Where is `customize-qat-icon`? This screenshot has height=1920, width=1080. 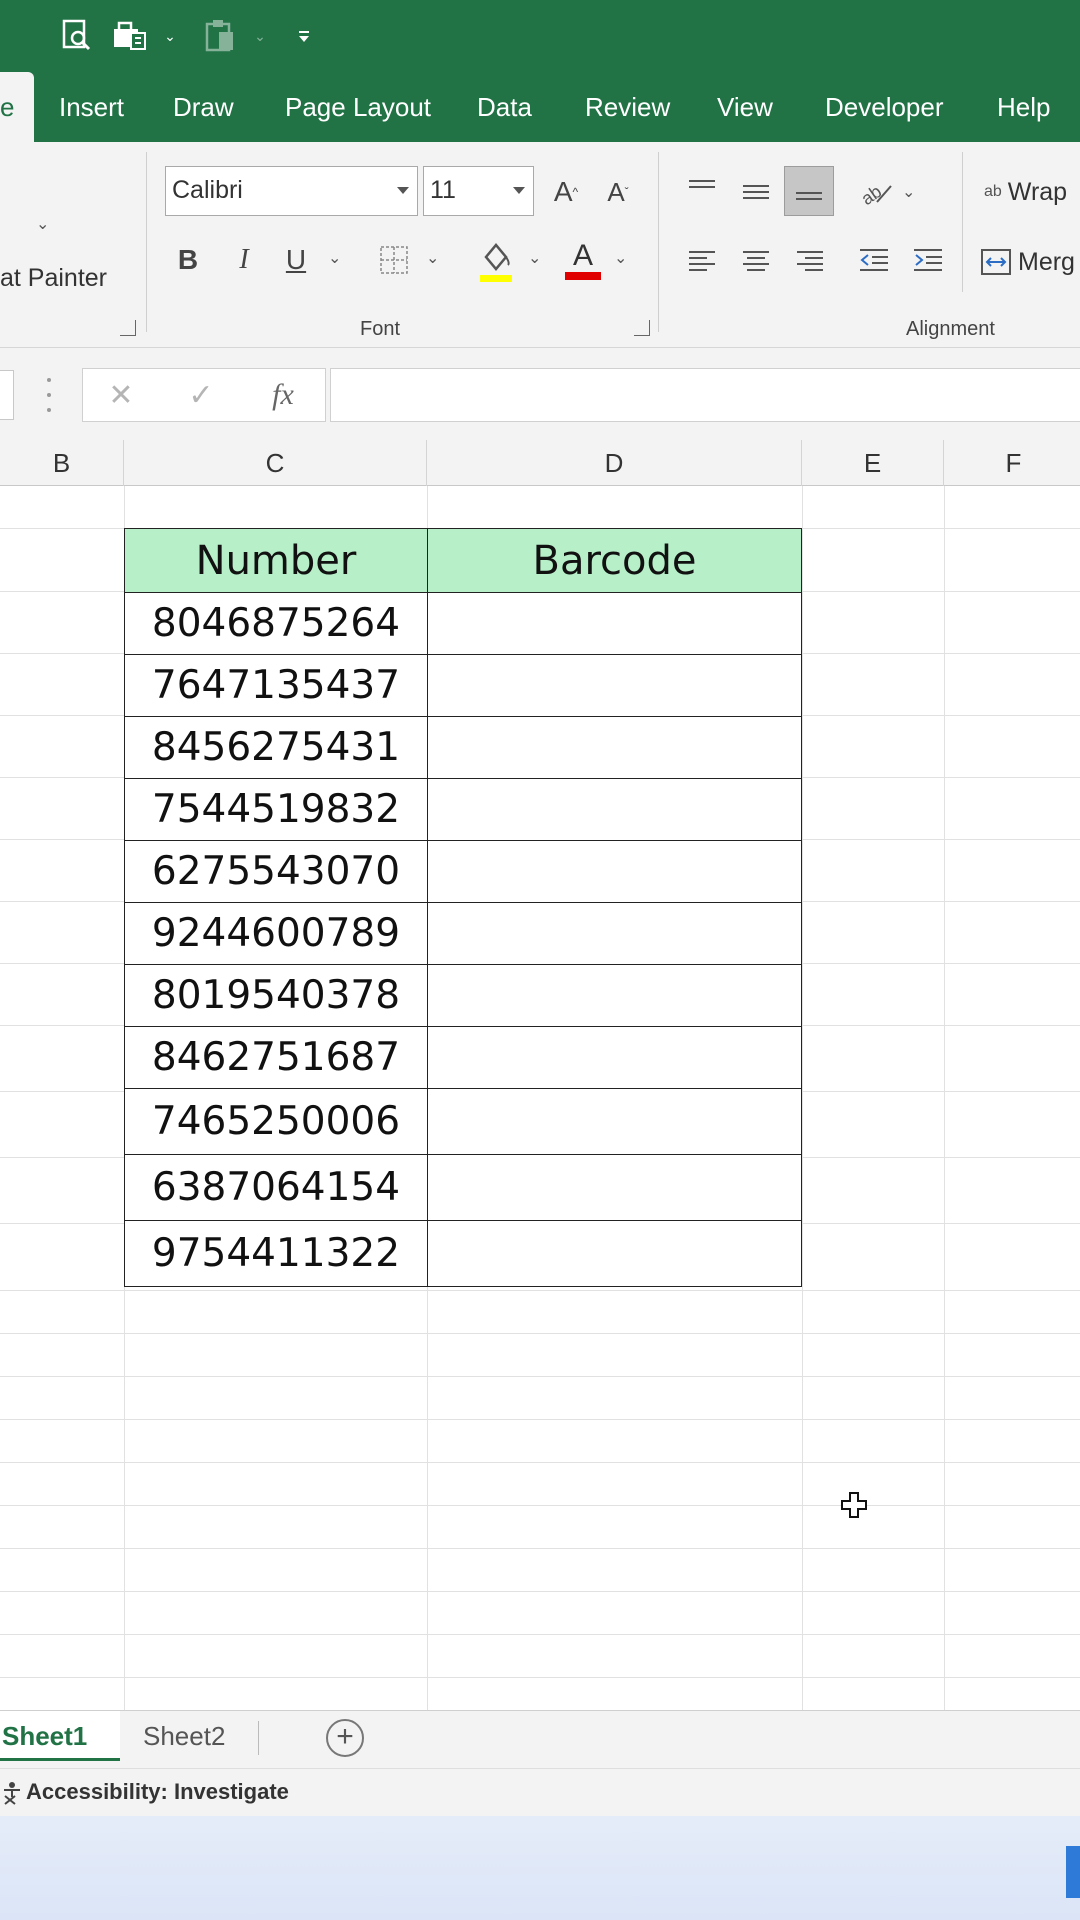
customize-qat-icon is located at coordinates (304, 36).